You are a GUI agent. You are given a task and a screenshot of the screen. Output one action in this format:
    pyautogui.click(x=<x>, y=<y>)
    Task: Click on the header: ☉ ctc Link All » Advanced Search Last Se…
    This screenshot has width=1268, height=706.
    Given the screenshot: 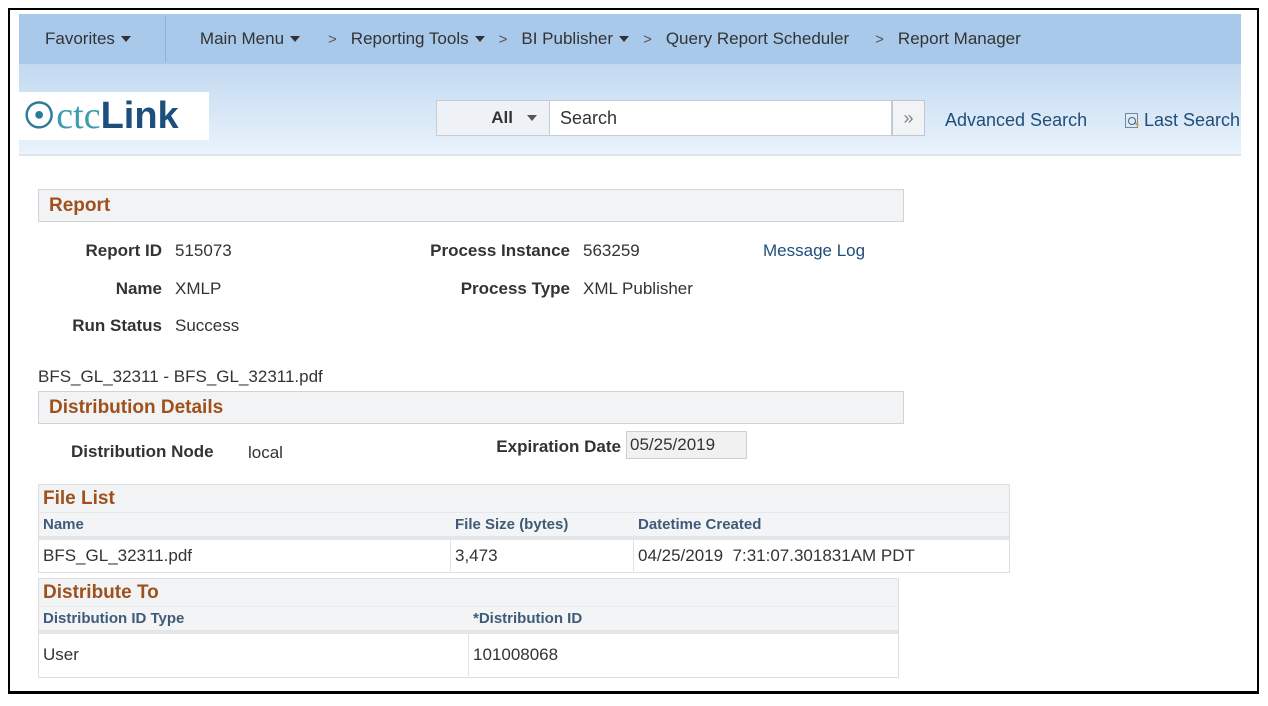 What is the action you would take?
    pyautogui.click(x=630, y=110)
    